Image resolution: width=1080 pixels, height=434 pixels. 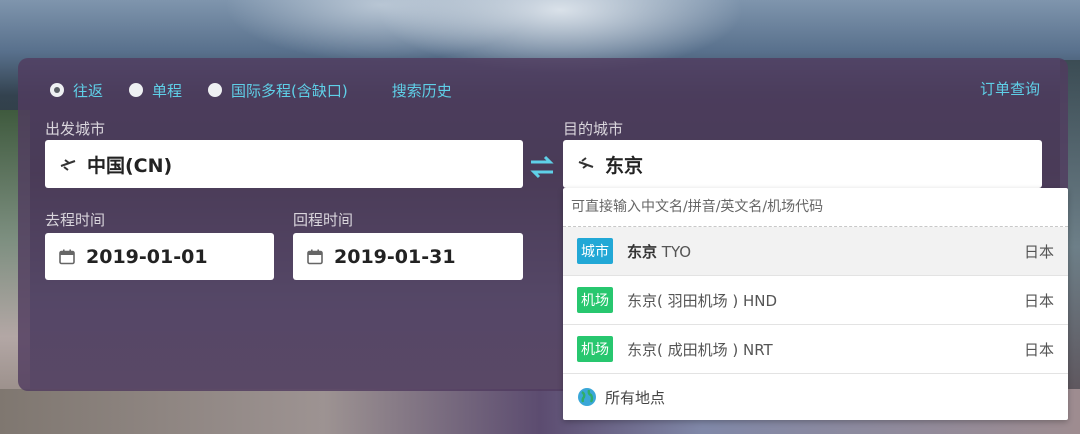 What do you see at coordinates (167, 90) in the screenshot?
I see `radio-one-way-label: 单程` at bounding box center [167, 90].